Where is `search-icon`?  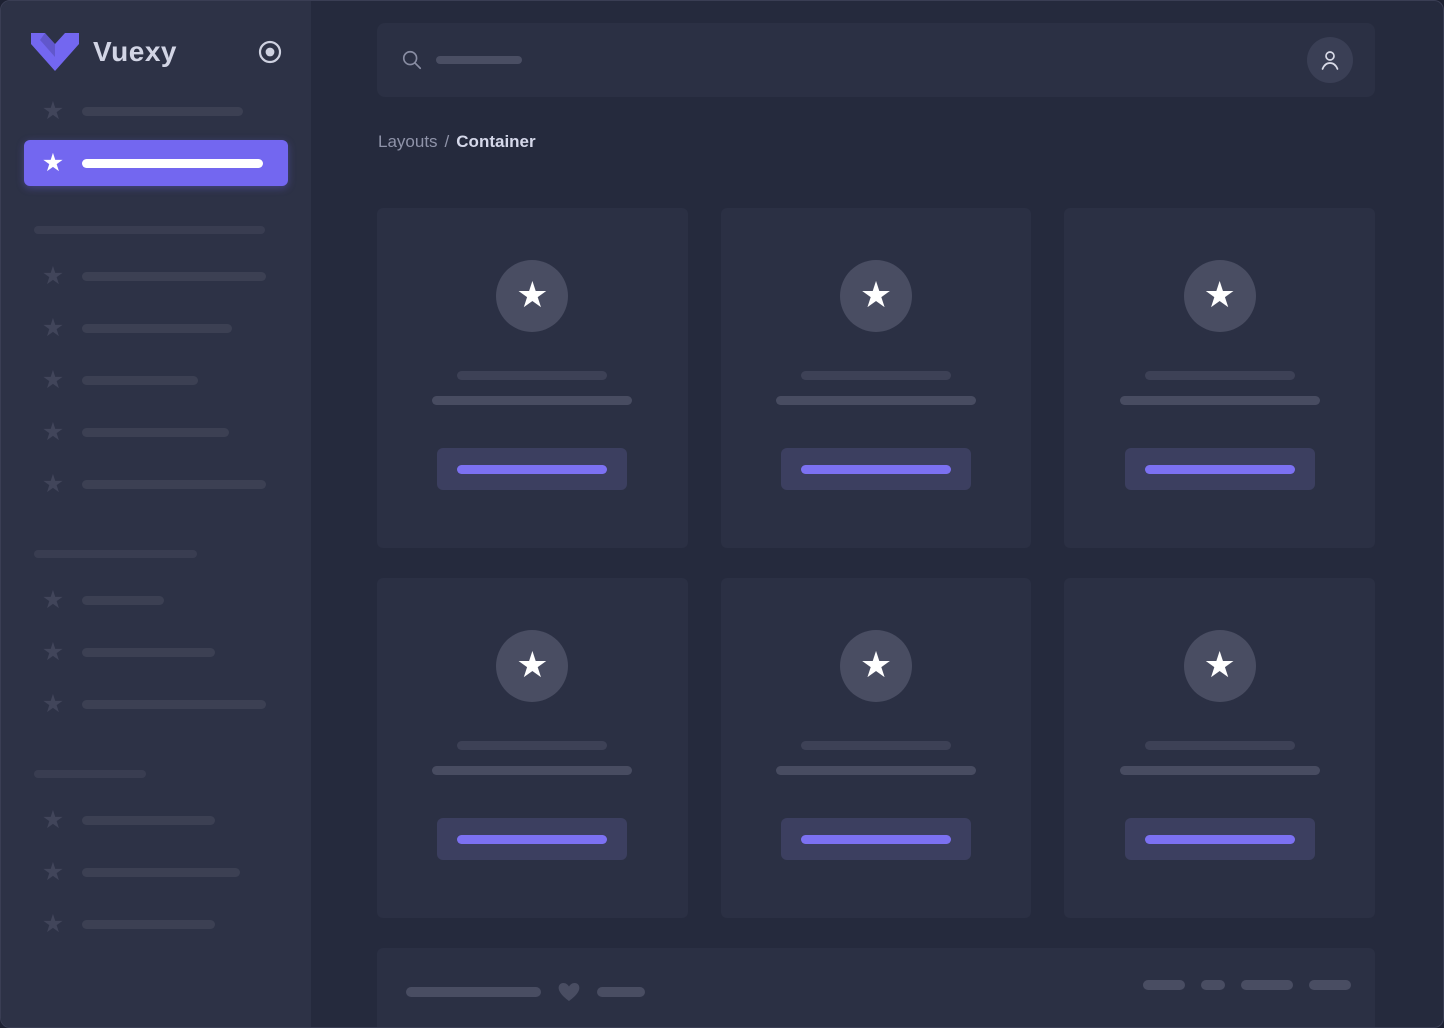 search-icon is located at coordinates (412, 60).